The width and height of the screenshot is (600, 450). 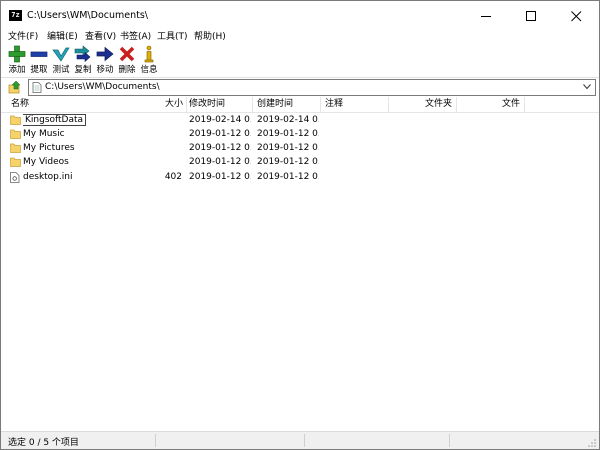 What do you see at coordinates (300, 440) in the screenshot?
I see `status-bar: 选定 0 / 5 个项目` at bounding box center [300, 440].